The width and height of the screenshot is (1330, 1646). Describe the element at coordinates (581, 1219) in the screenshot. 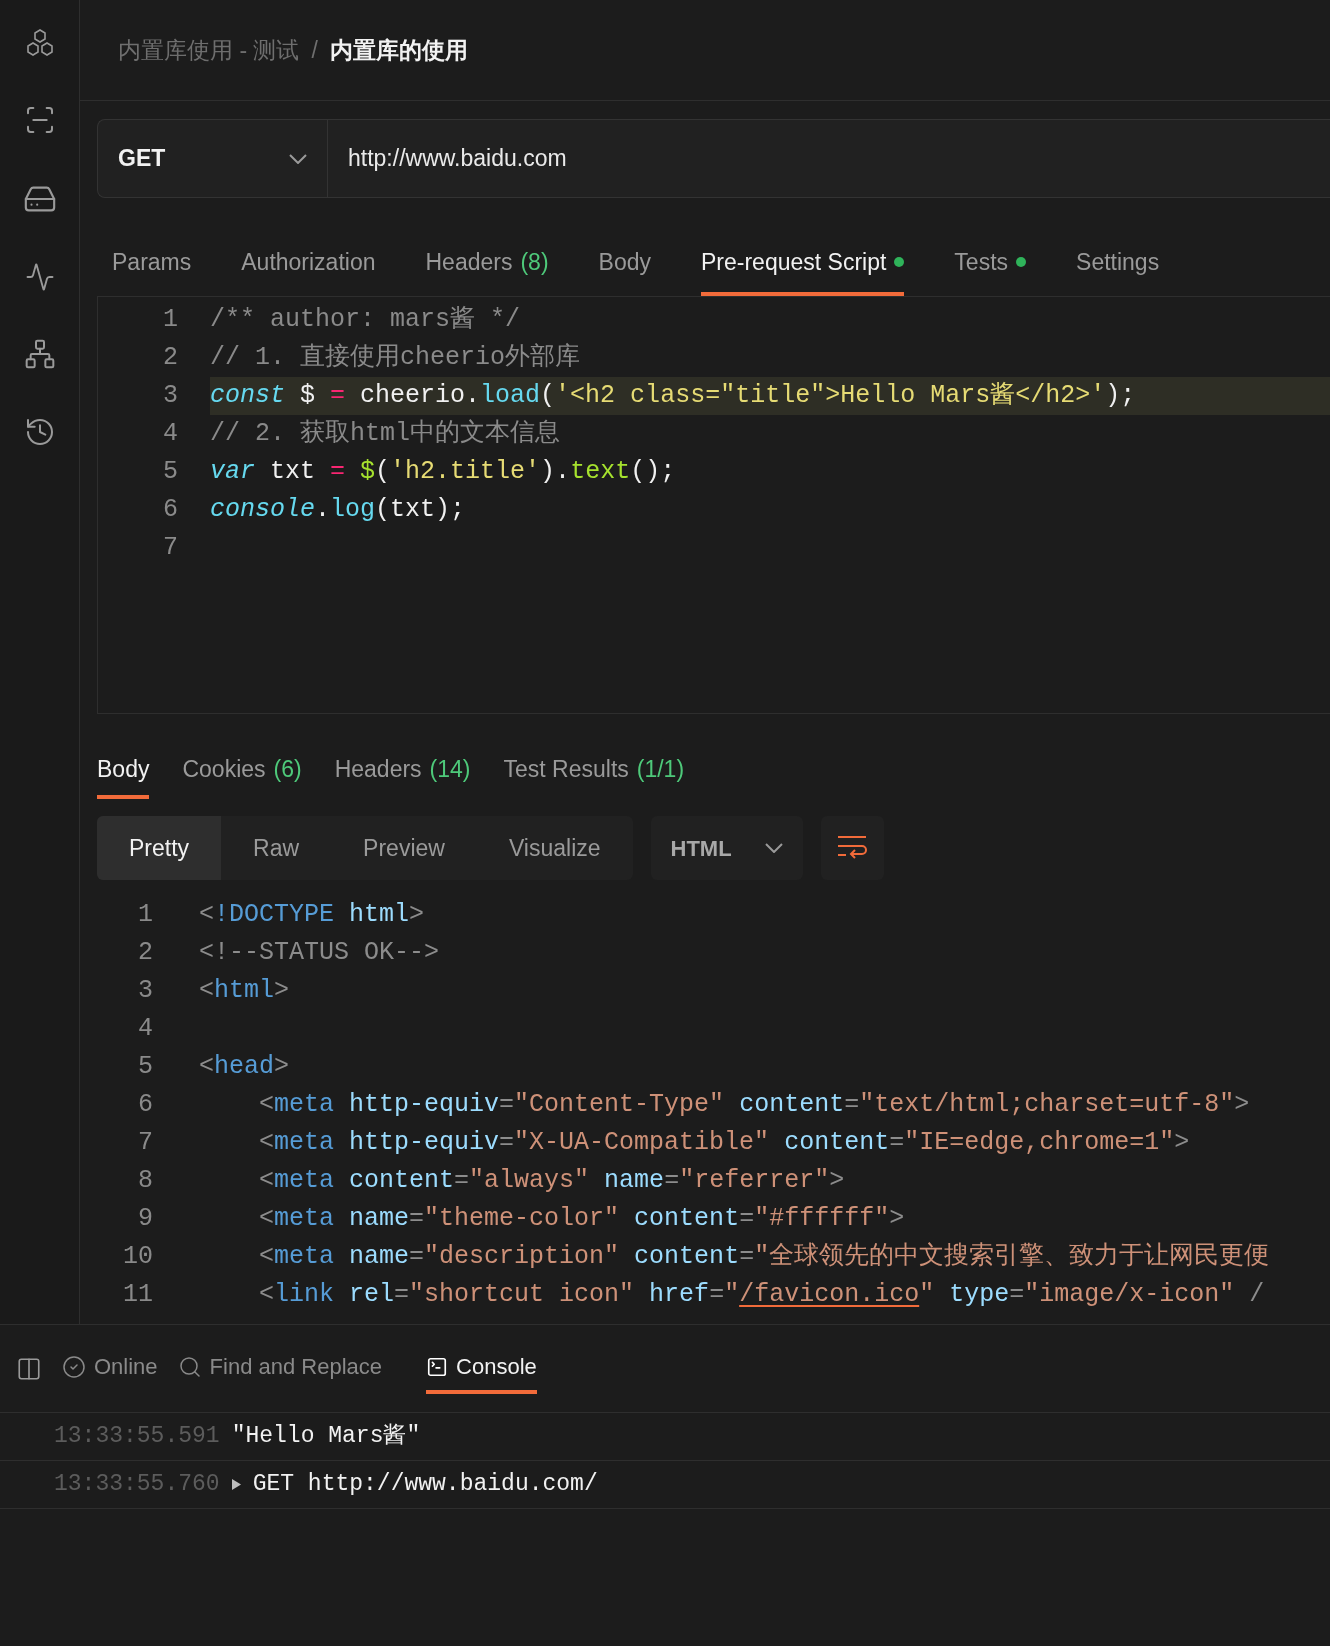

I see `code-line: <meta name="theme-color" content="#ffffff">` at that location.